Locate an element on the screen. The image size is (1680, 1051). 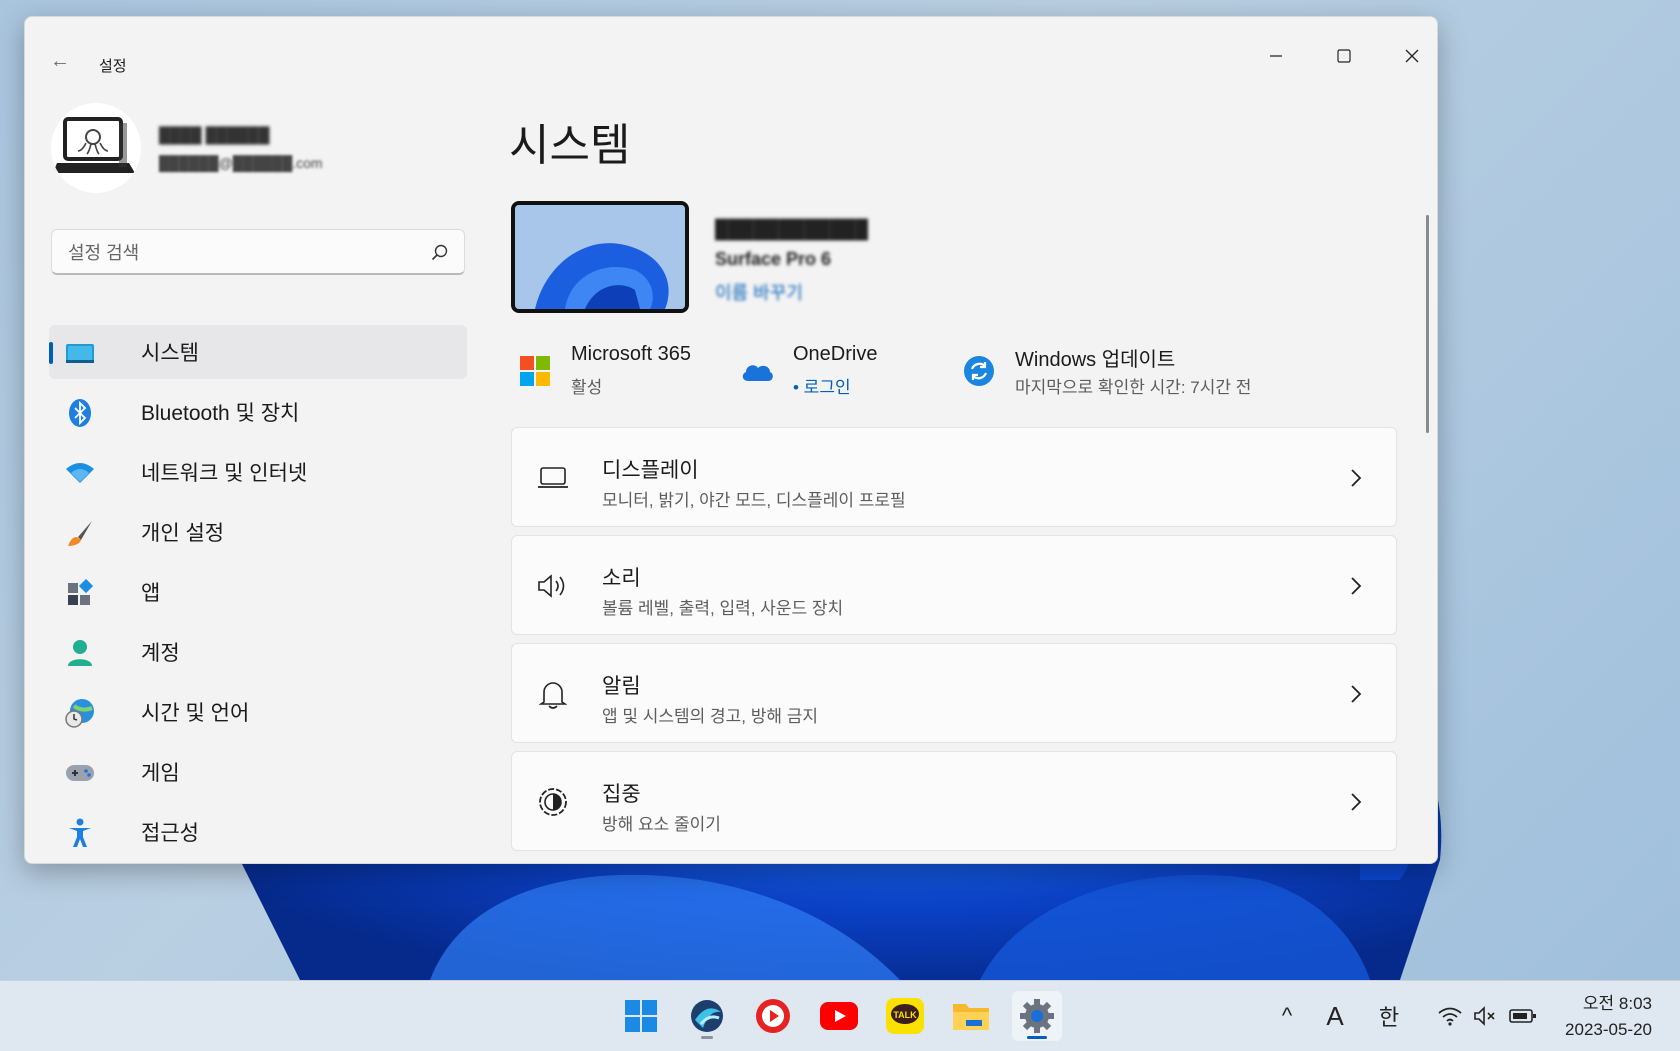
status-subtitle: 활성 is located at coordinates (587, 387).